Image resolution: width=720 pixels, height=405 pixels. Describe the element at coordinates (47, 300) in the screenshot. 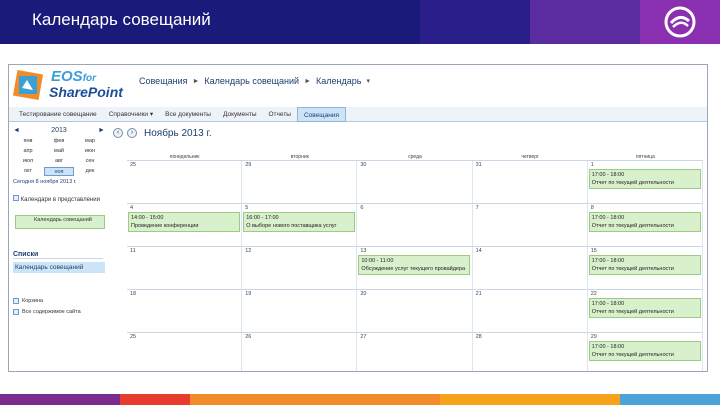

I see `recycle-bin-link: Корзина` at that location.